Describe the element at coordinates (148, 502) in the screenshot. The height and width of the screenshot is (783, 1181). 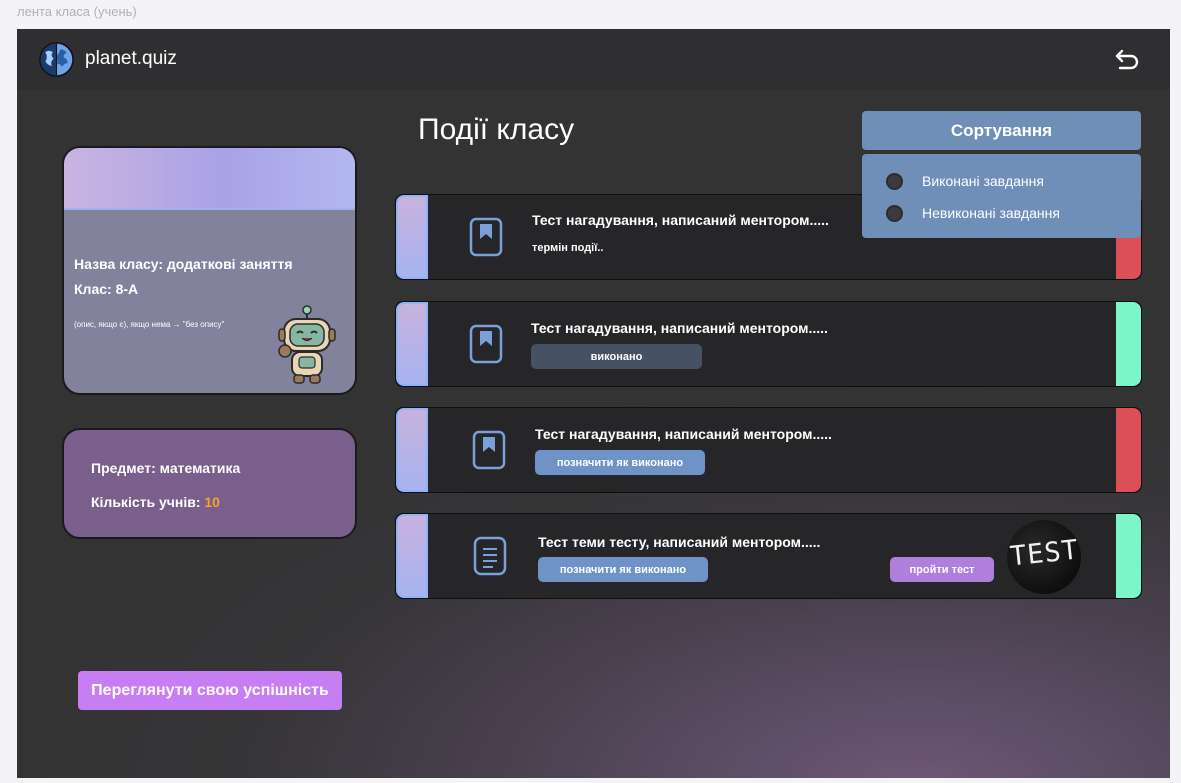
I see `students-count-caption: Кількість учнів:` at that location.